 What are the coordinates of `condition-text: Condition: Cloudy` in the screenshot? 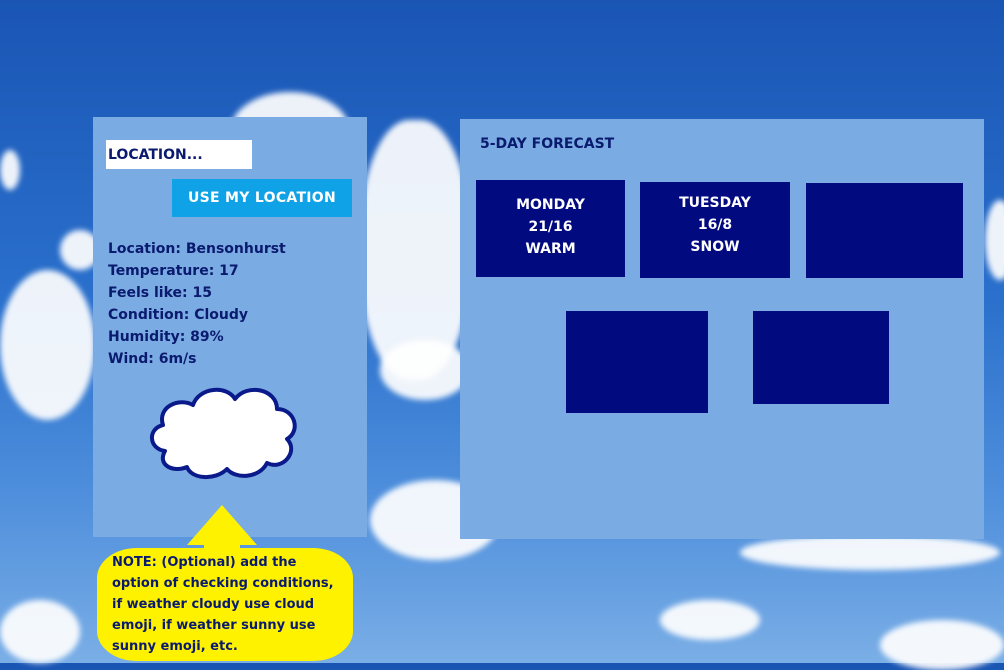 It's located at (178, 315).